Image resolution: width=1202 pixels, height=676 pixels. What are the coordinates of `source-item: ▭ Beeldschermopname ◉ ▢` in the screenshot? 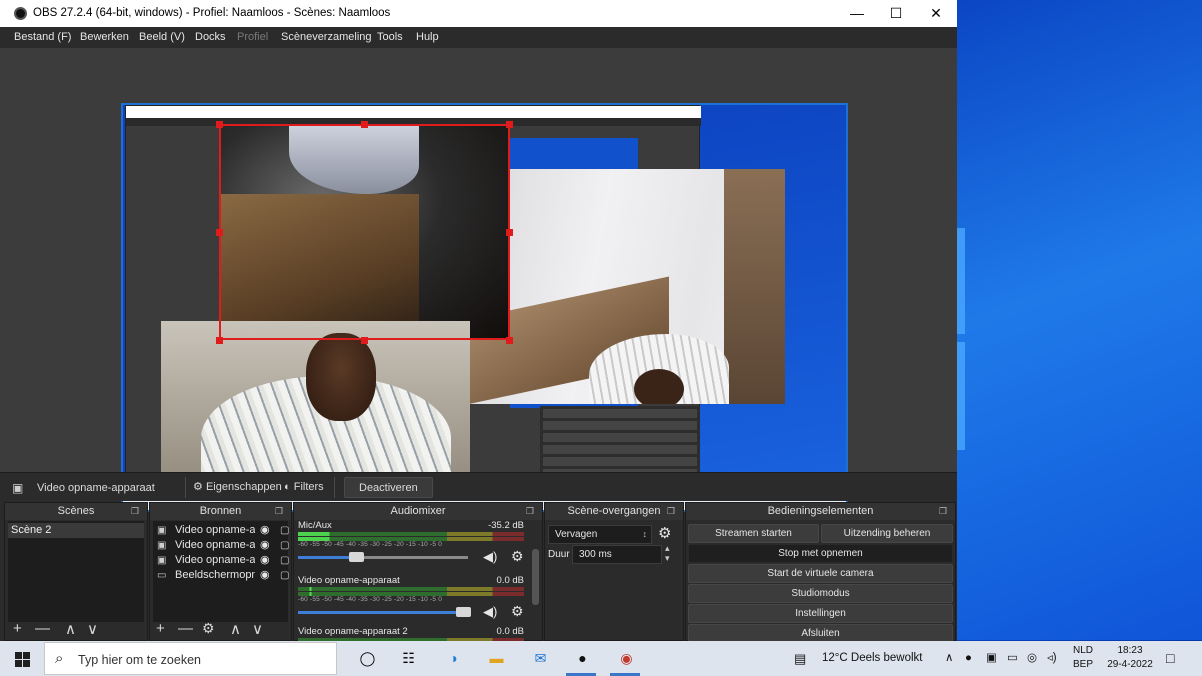 It's located at (221, 575).